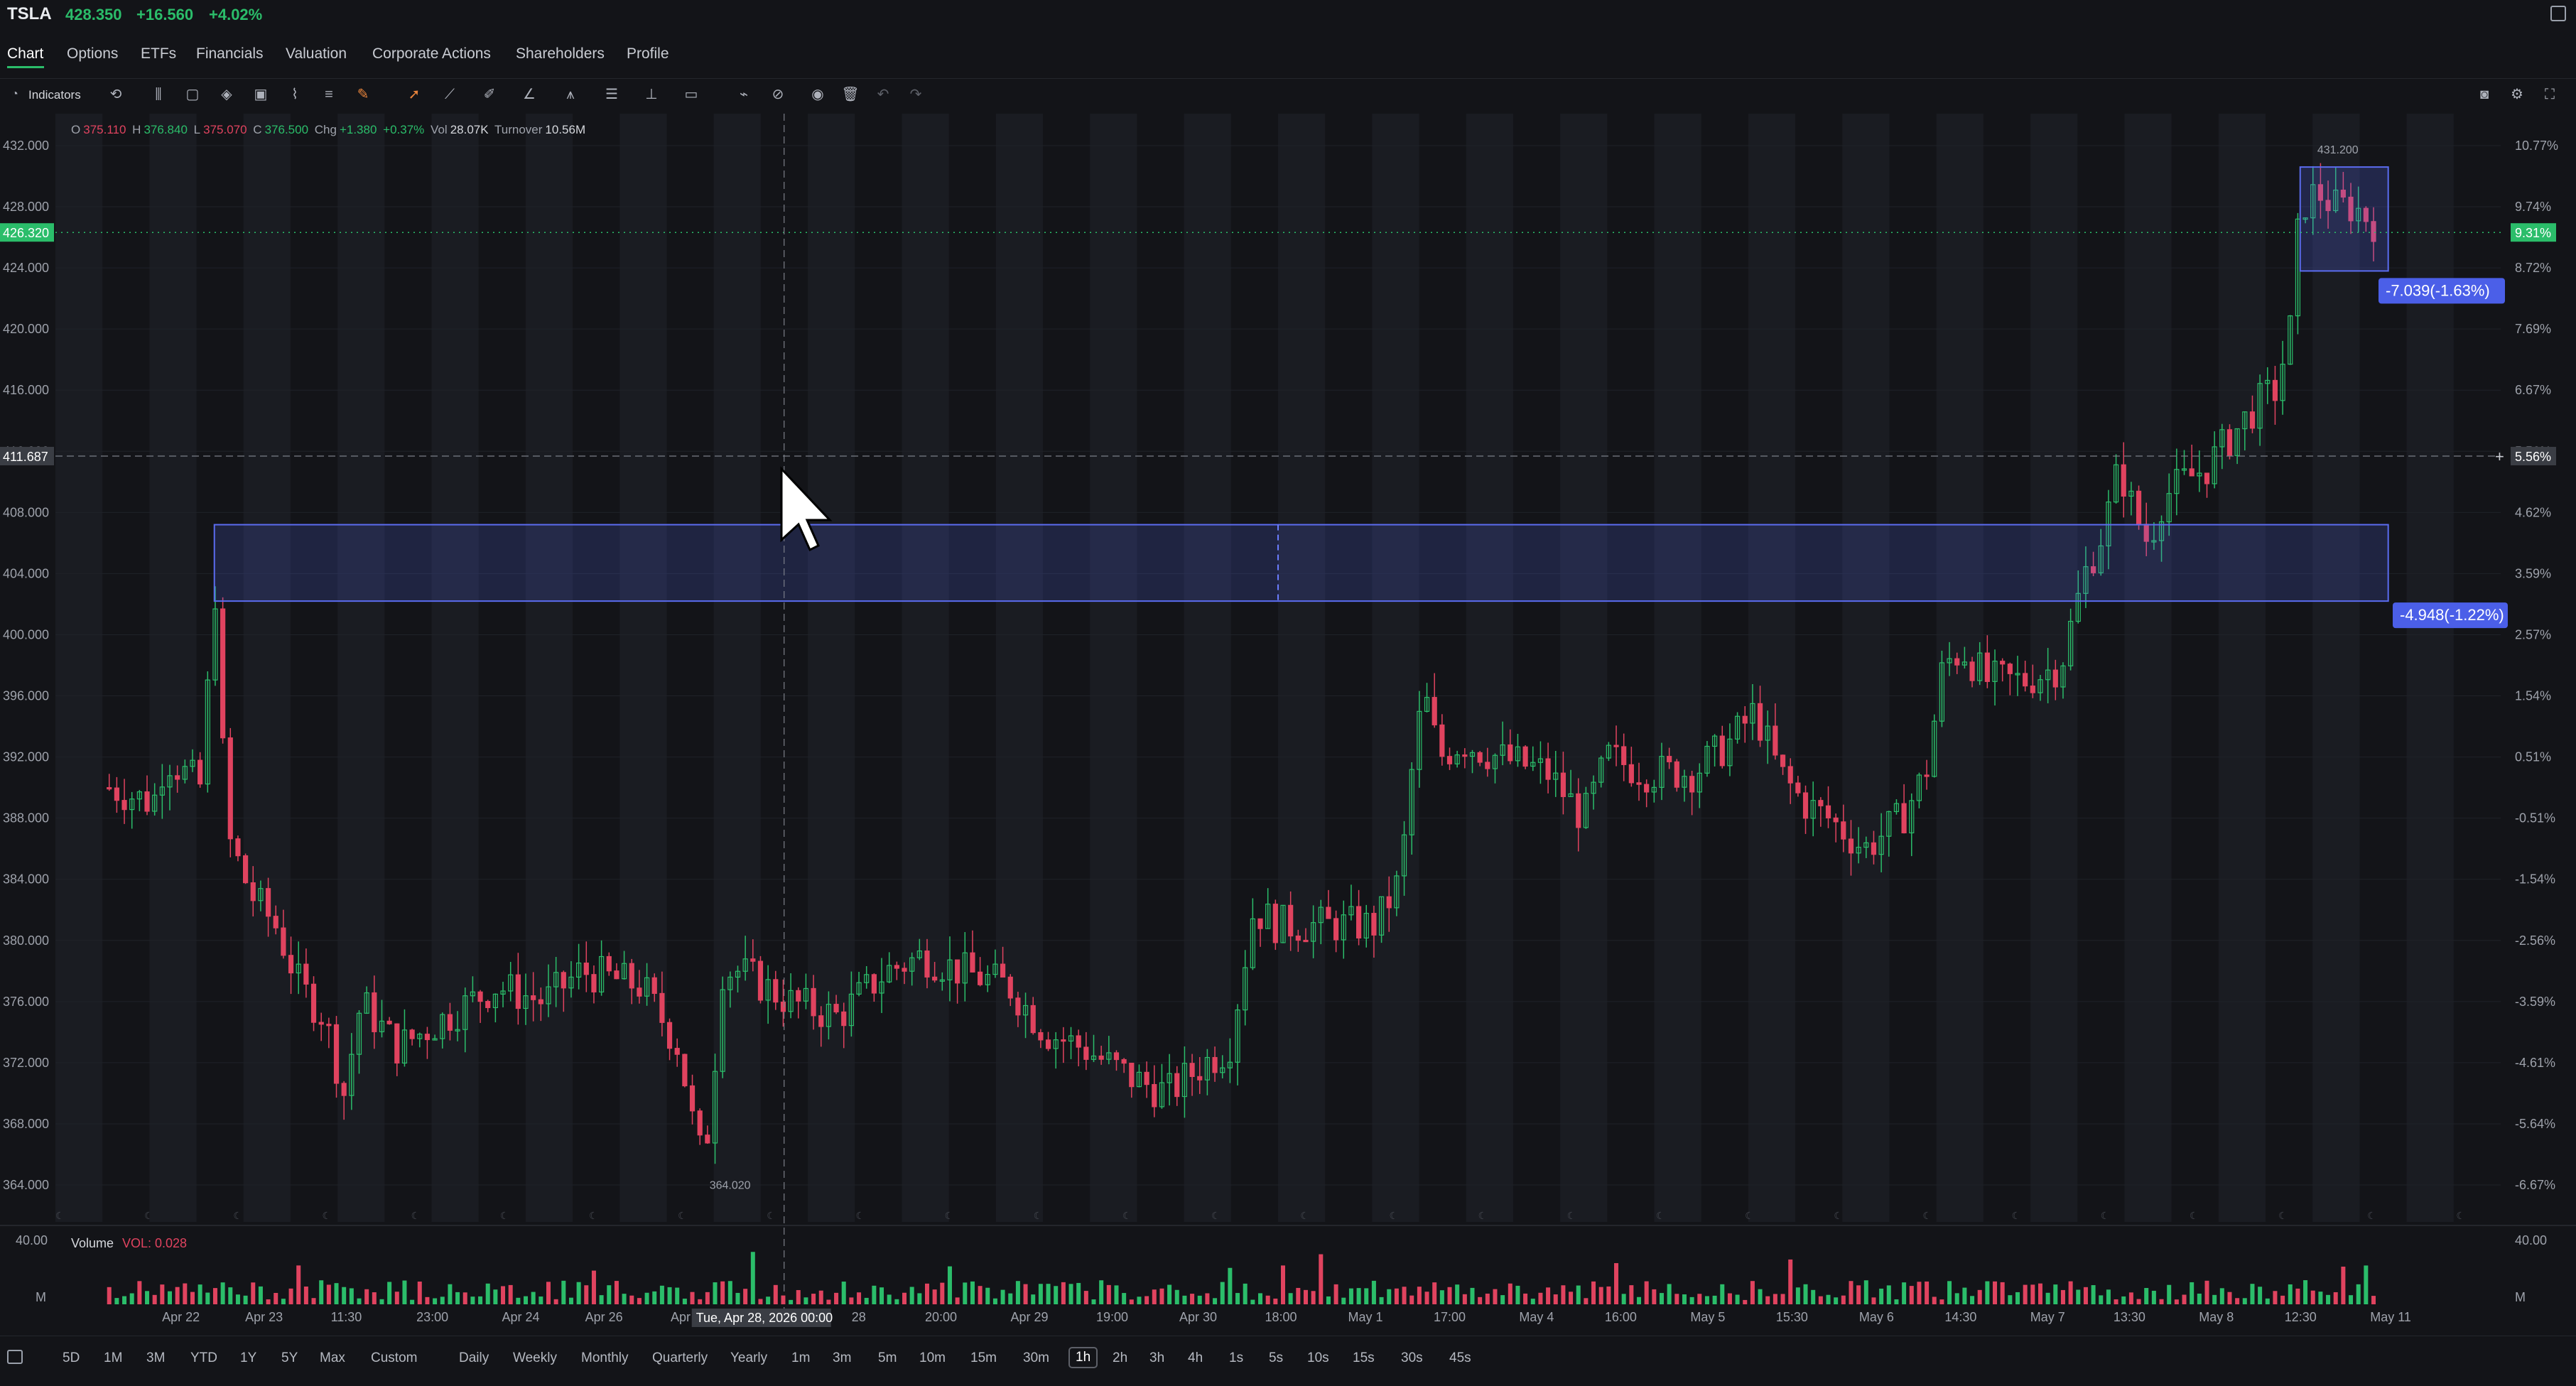 The width and height of the screenshot is (2576, 1386). Describe the element at coordinates (226, 95) in the screenshot. I see `layers-icon: ◈` at that location.